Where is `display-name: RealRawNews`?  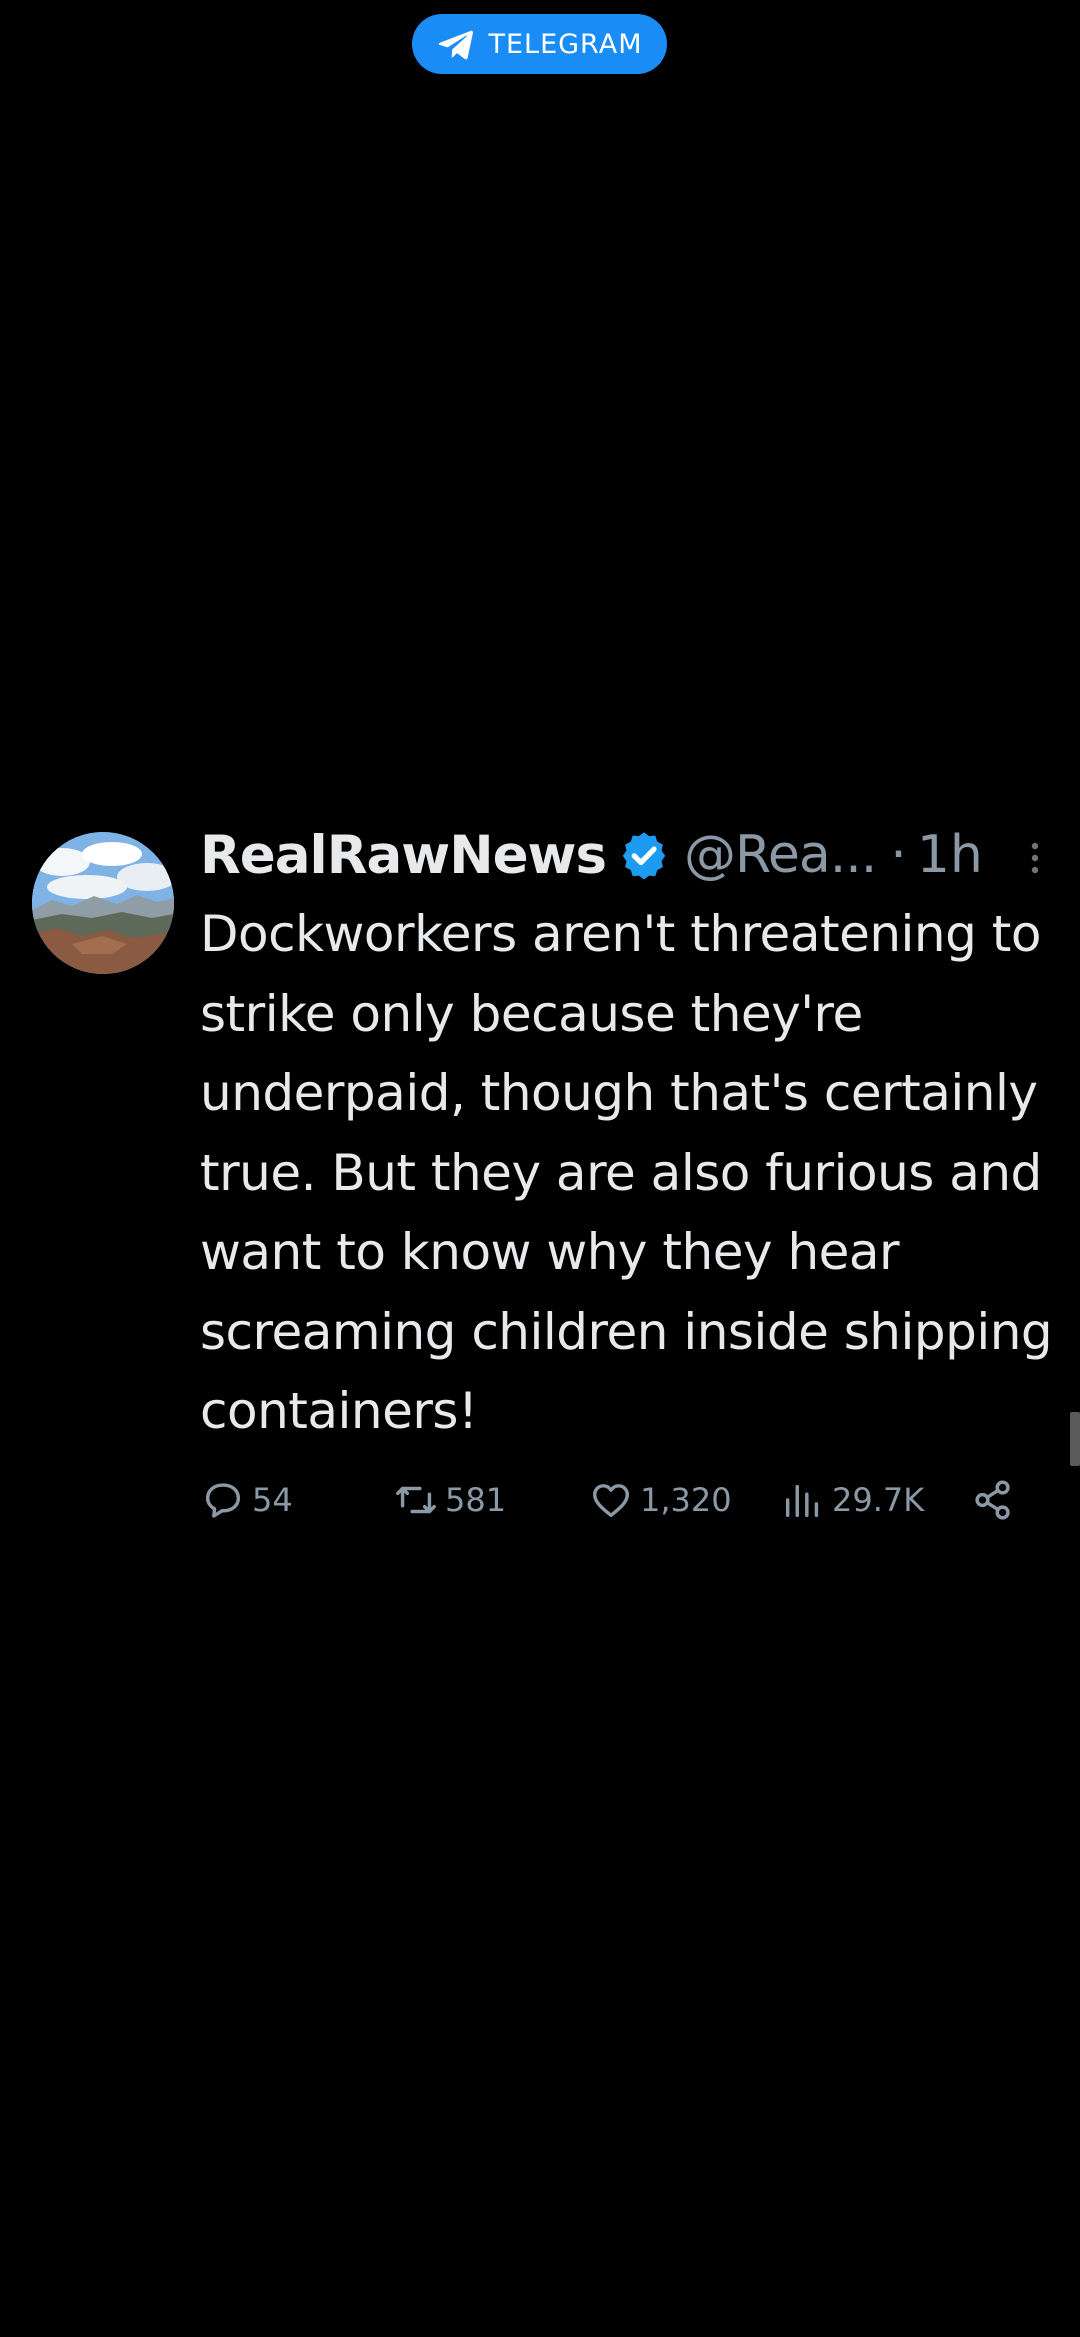
display-name: RealRawNews is located at coordinates (403, 855).